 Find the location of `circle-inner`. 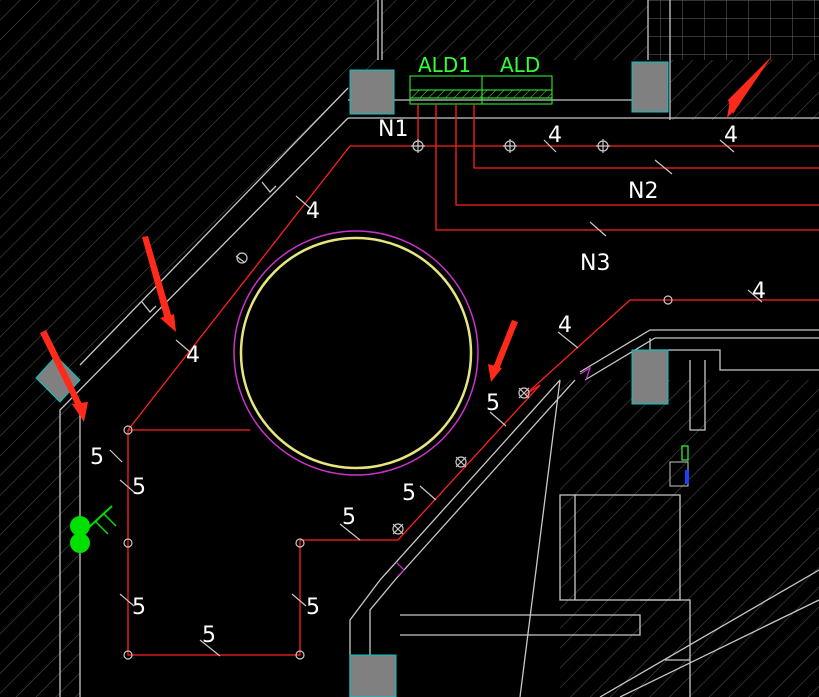

circle-inner is located at coordinates (356, 353).